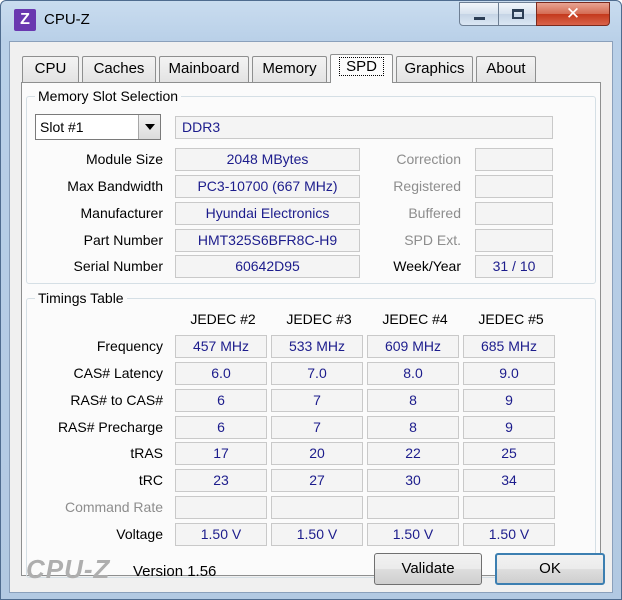 This screenshot has width=622, height=600. I want to click on tab-spd: SPD, so click(361, 68).